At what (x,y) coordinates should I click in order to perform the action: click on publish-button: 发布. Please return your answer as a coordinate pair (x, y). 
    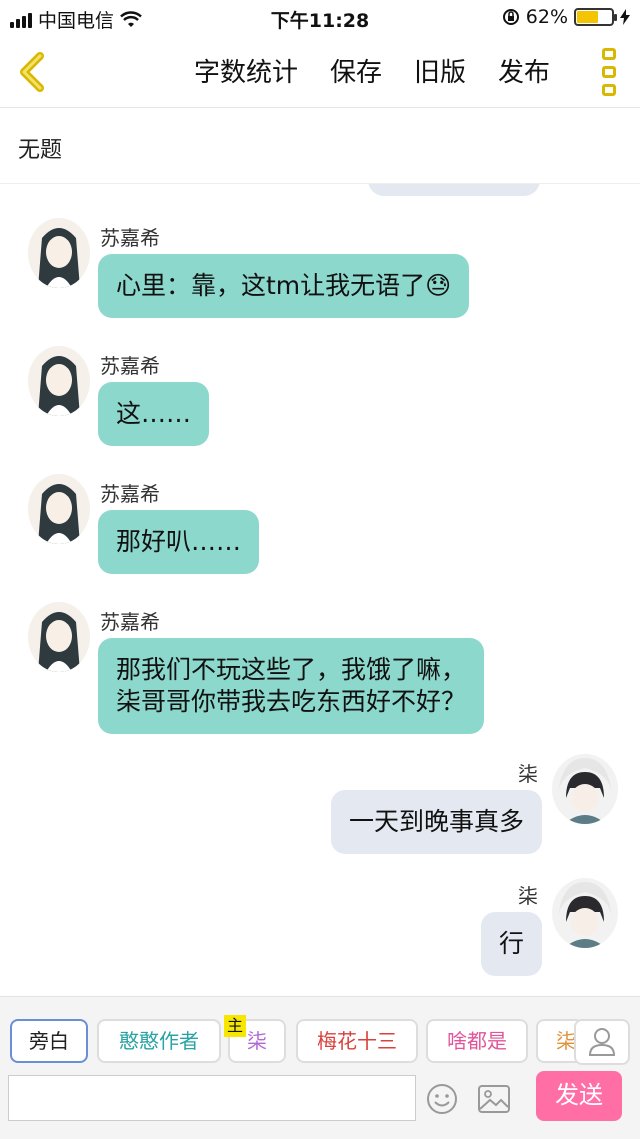
    Looking at the image, I should click on (524, 70).